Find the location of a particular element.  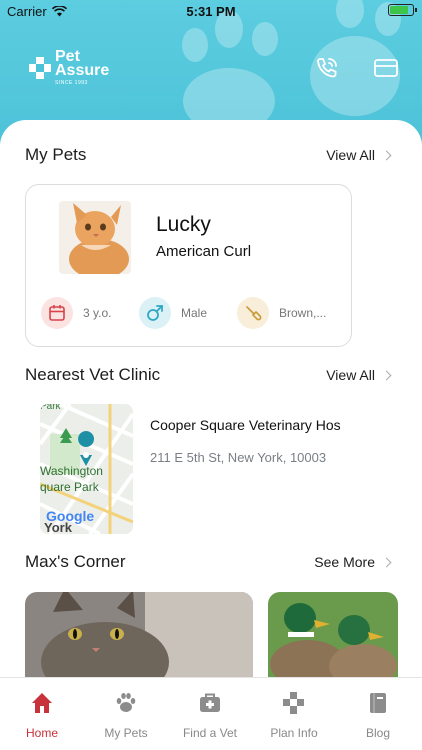

clinic-view-all-button: View All is located at coordinates (359, 375).